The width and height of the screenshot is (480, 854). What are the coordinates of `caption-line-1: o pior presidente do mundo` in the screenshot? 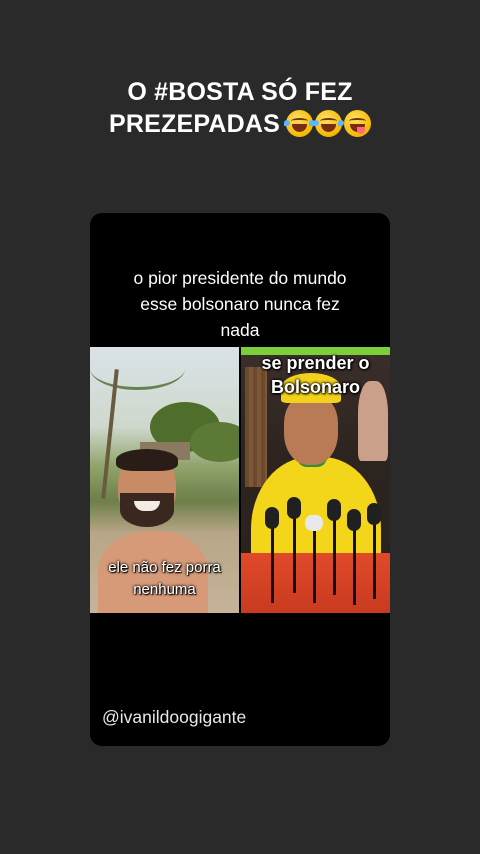 It's located at (240, 278).